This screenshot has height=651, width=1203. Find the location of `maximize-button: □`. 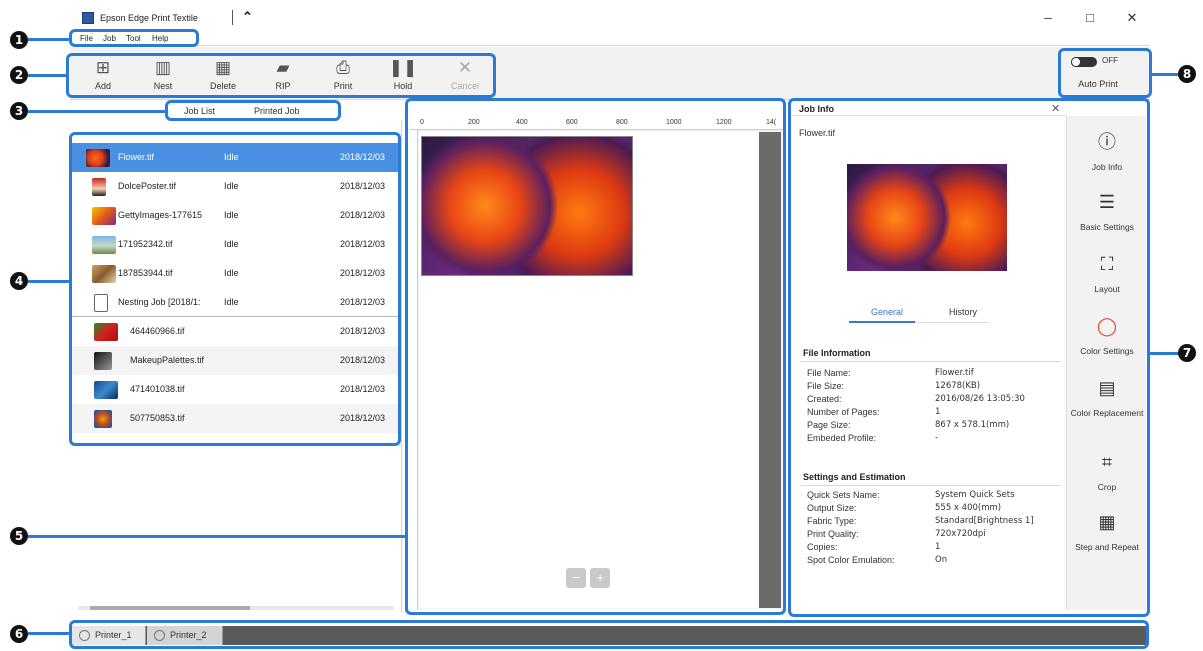

maximize-button: □ is located at coordinates (1090, 17).